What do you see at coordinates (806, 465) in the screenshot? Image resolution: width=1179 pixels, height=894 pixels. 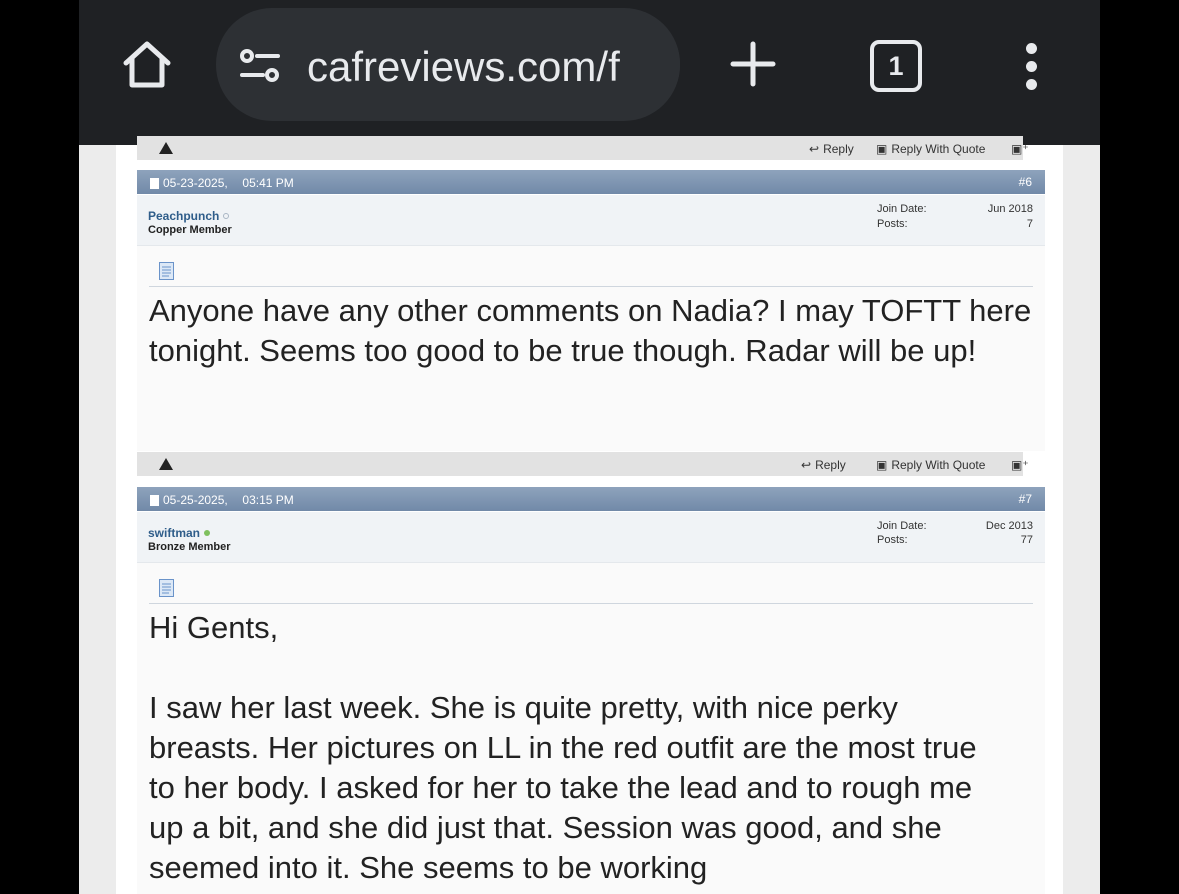 I see `reply-icon: ↩` at bounding box center [806, 465].